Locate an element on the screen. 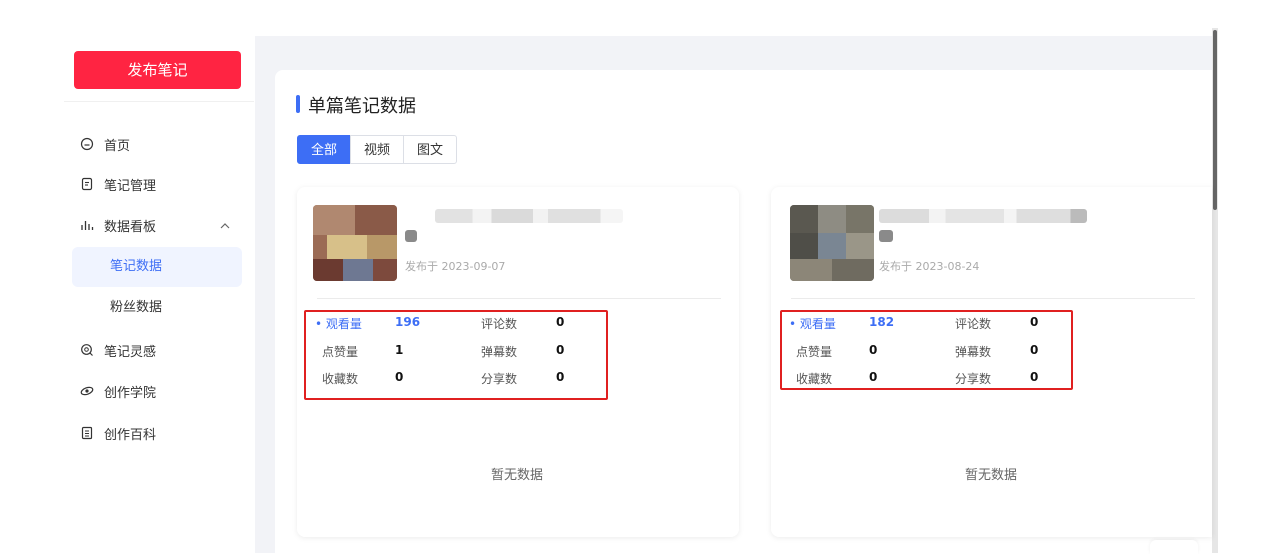 The image size is (1266, 554). home-icon is located at coordinates (87, 144).